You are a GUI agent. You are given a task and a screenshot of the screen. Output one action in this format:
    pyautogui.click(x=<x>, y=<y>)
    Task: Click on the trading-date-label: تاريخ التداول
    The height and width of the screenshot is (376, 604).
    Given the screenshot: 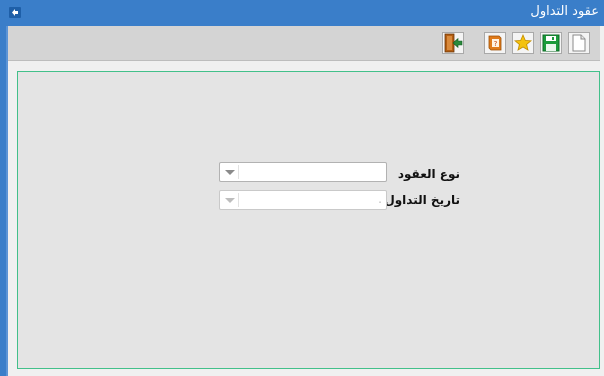 What is the action you would take?
    pyautogui.click(x=422, y=200)
    